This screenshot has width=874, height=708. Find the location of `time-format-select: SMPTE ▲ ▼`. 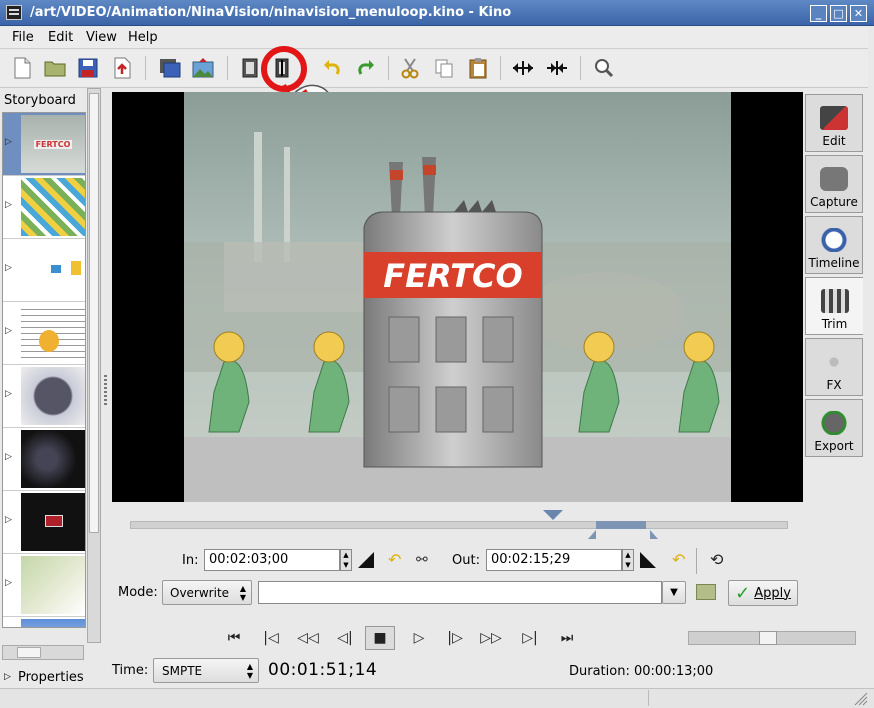

time-format-select: SMPTE ▲ ▼ is located at coordinates (206, 670).